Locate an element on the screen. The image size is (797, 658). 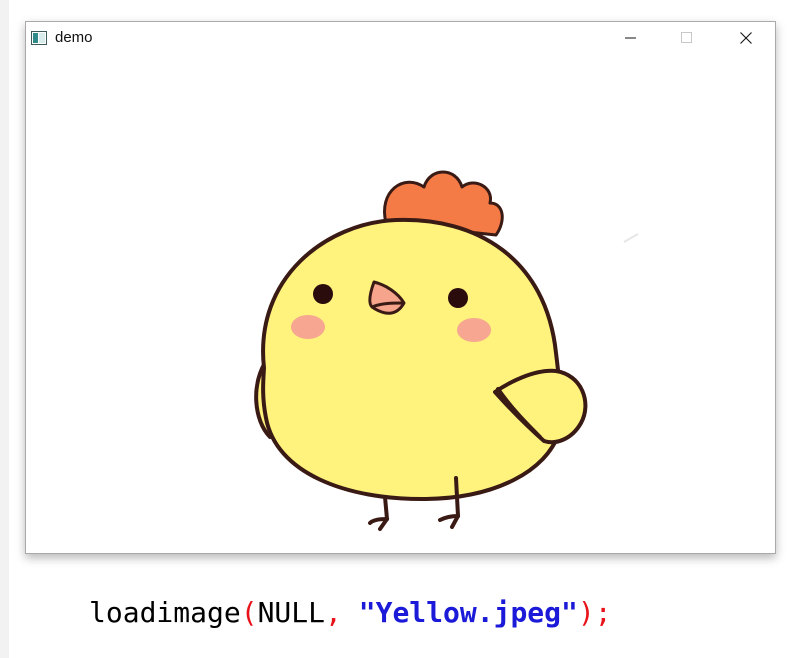
code-function-name: loadimage is located at coordinates (165, 612).